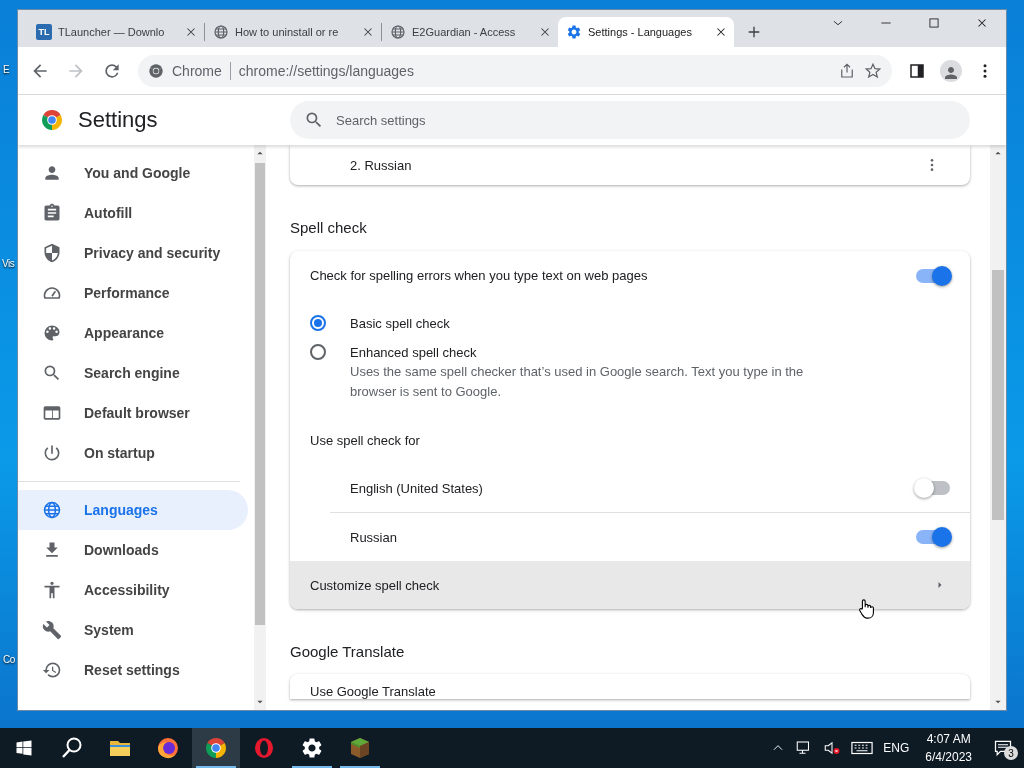 The width and height of the screenshot is (1024, 768). I want to click on section-heading: Google Translate, so click(348, 651).